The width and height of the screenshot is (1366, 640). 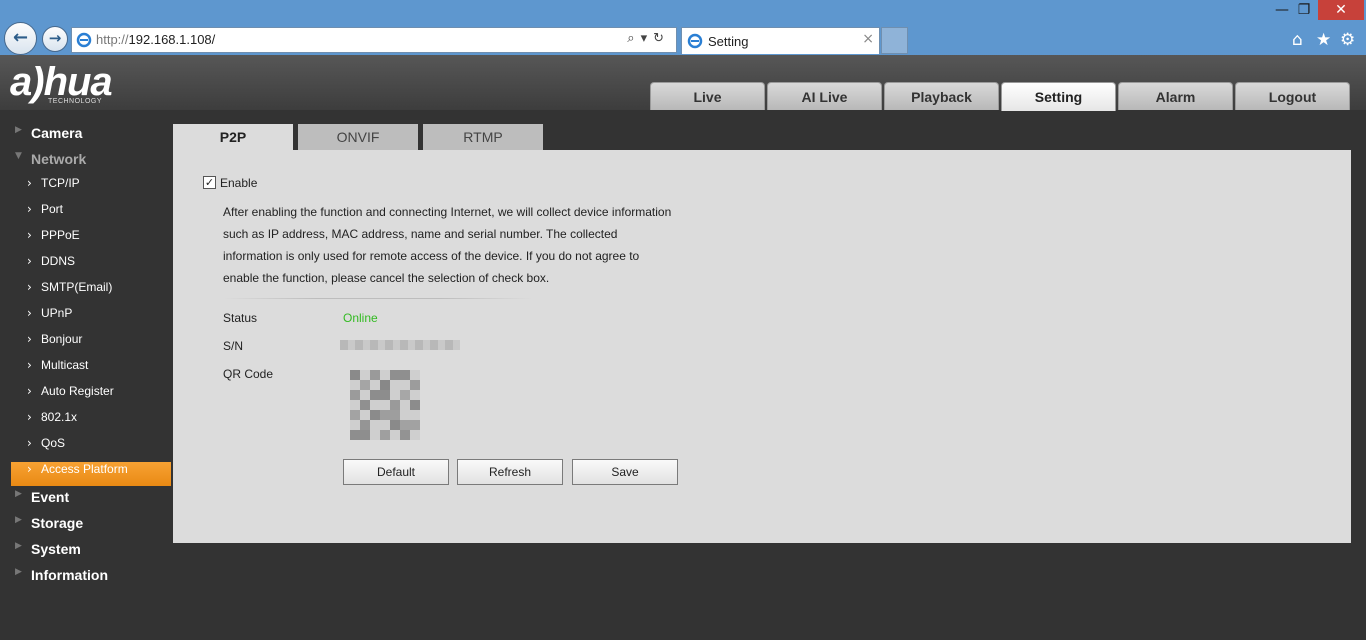 I want to click on sidebar-item-qos: › QoS, so click(x=91, y=448).